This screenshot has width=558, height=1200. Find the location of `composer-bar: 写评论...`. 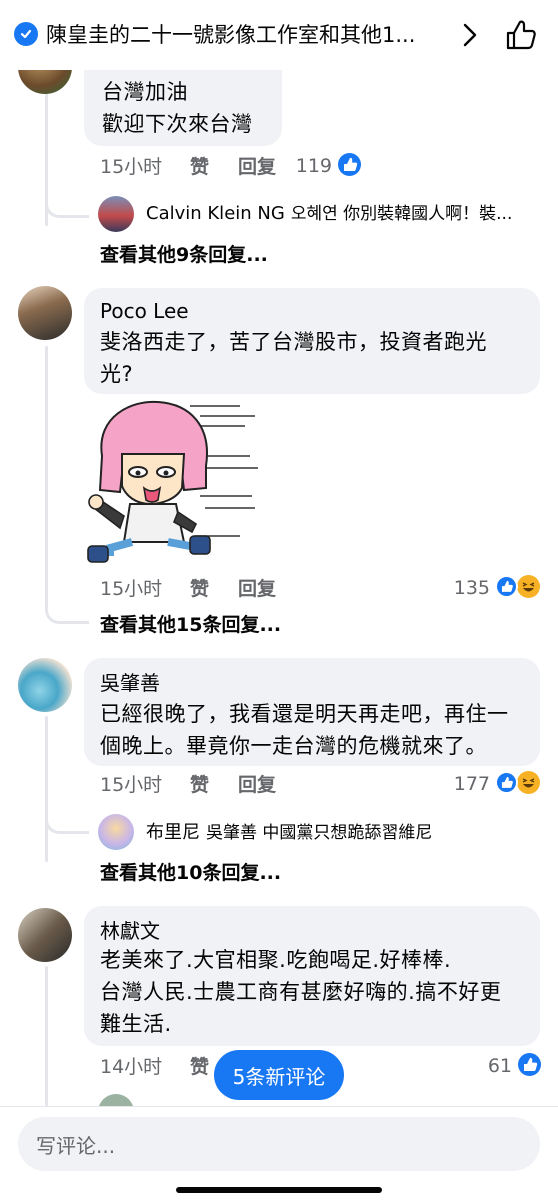

composer-bar: 写评论... is located at coordinates (279, 1153).